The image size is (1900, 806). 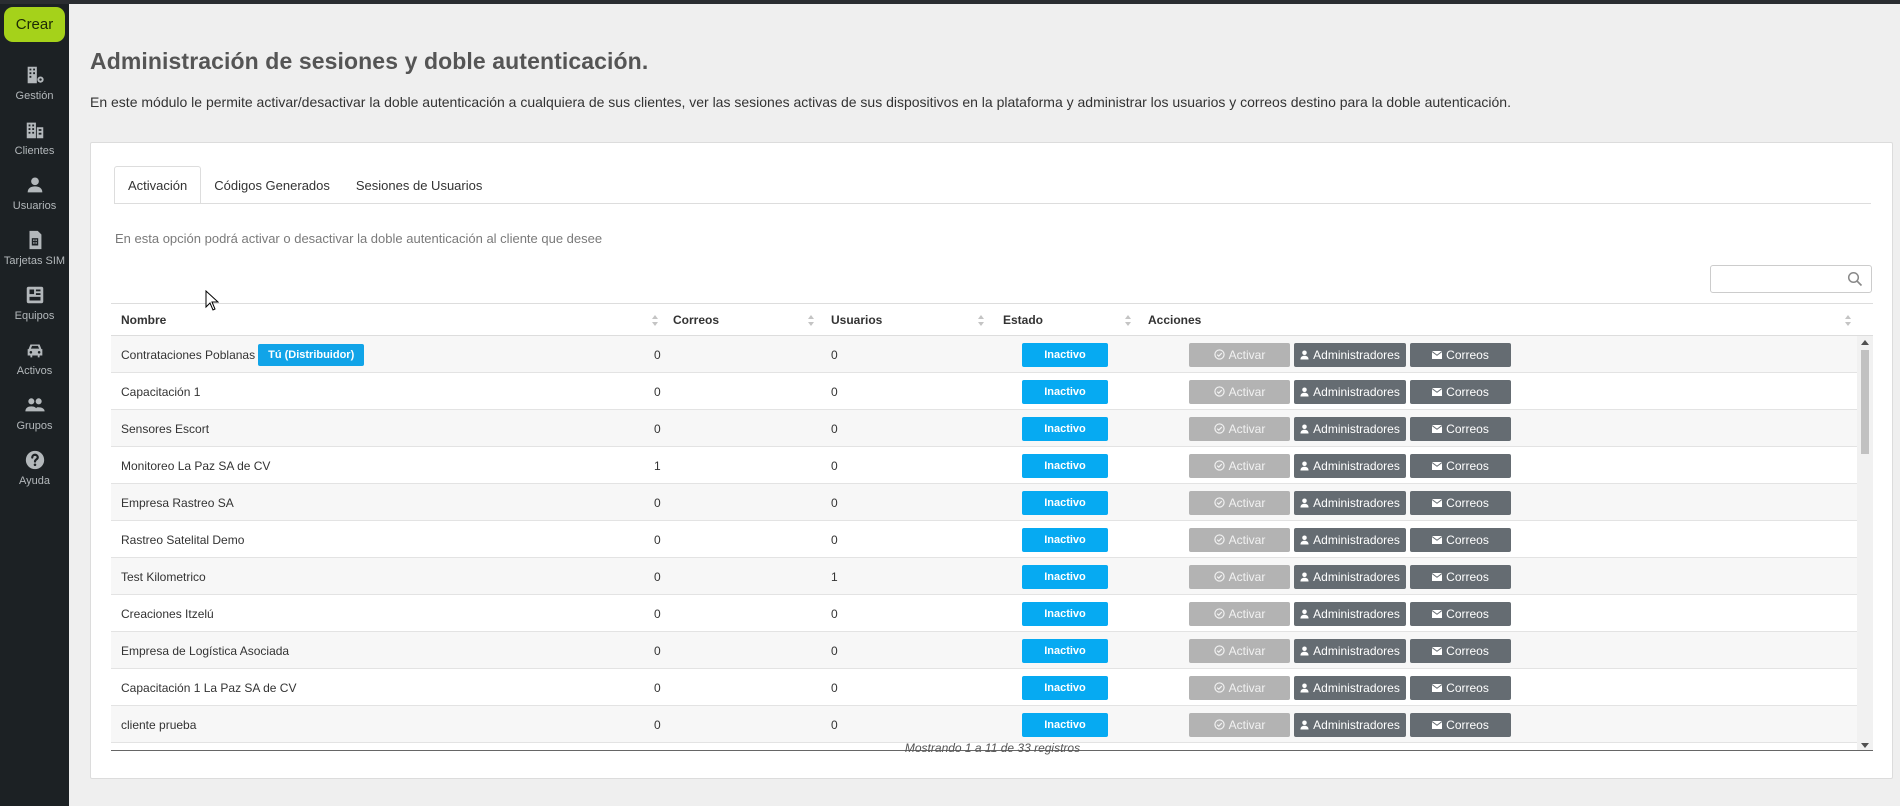 I want to click on distributor-badge: Tú (Distribuidor), so click(x=311, y=354).